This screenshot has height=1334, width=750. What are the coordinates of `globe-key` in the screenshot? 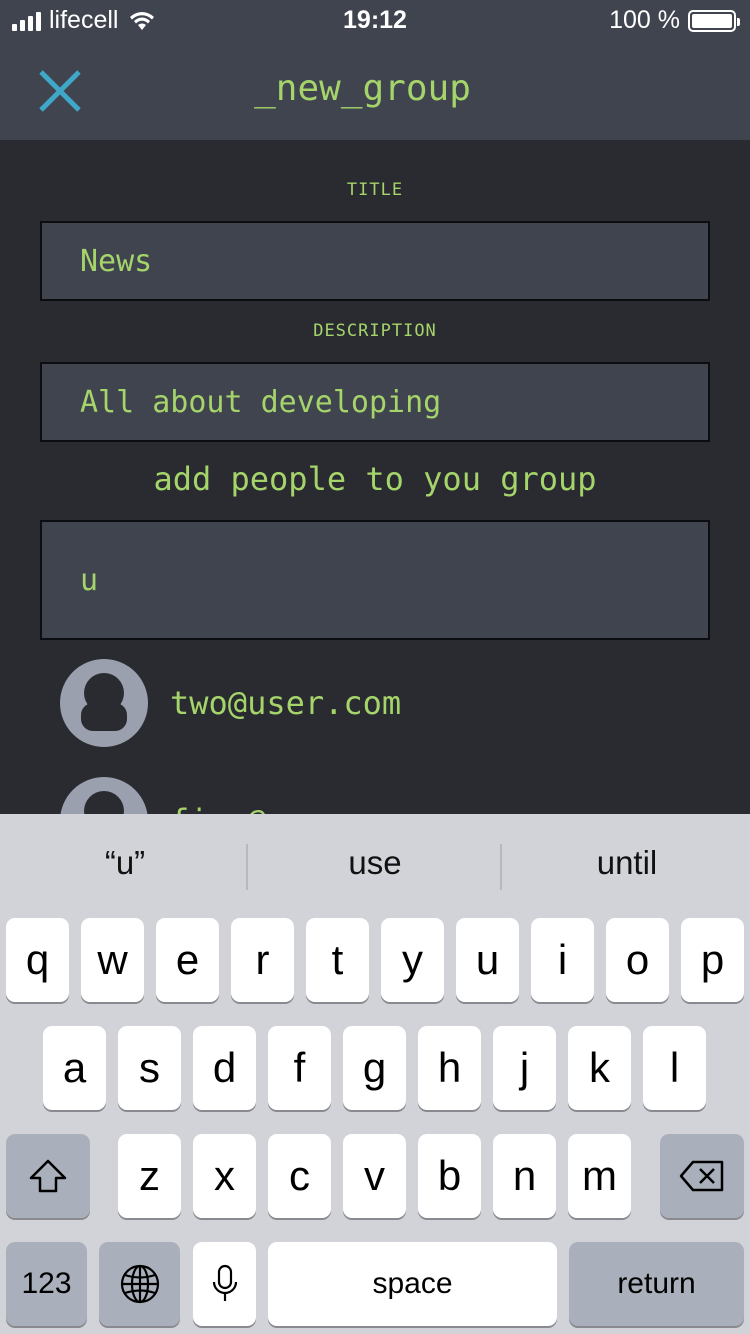 It's located at (139, 1284).